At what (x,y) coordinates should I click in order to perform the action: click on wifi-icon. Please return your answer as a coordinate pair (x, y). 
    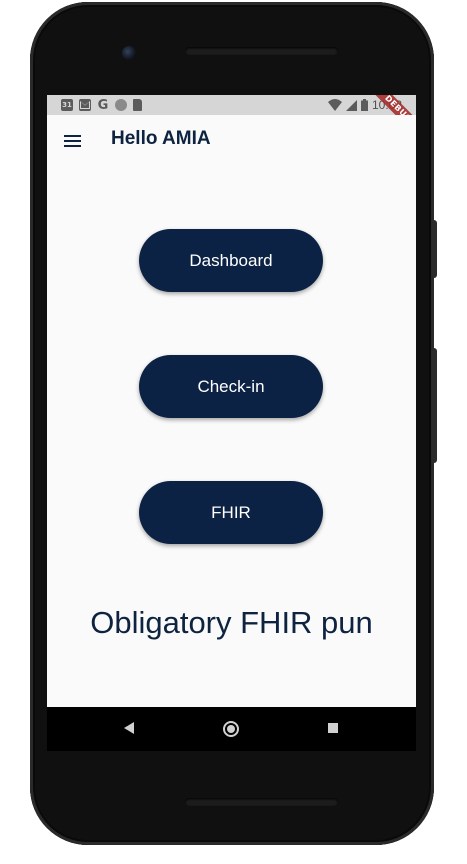
    Looking at the image, I should click on (334, 105).